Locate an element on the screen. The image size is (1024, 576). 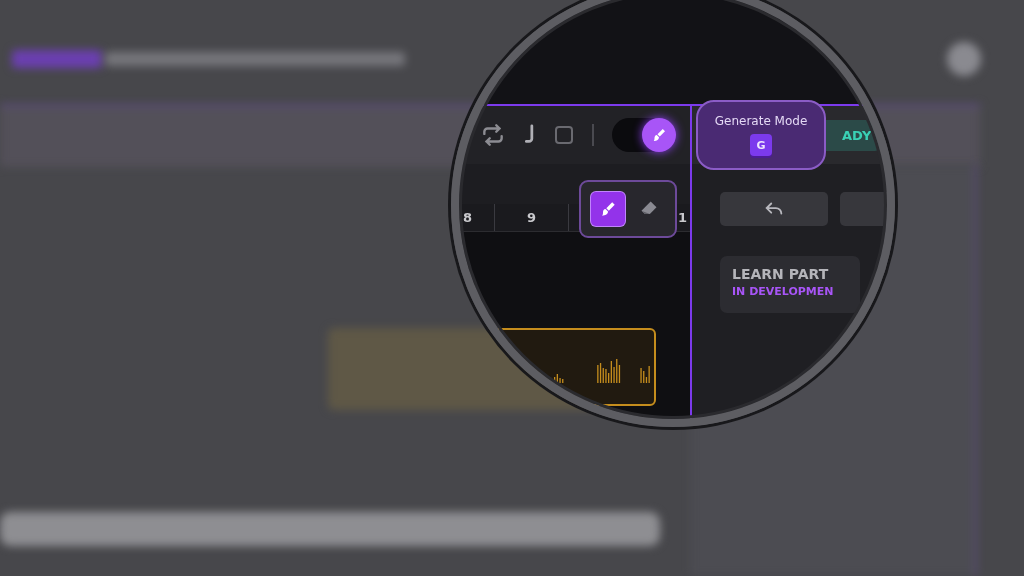
brush-tool-button is located at coordinates (607, 209).